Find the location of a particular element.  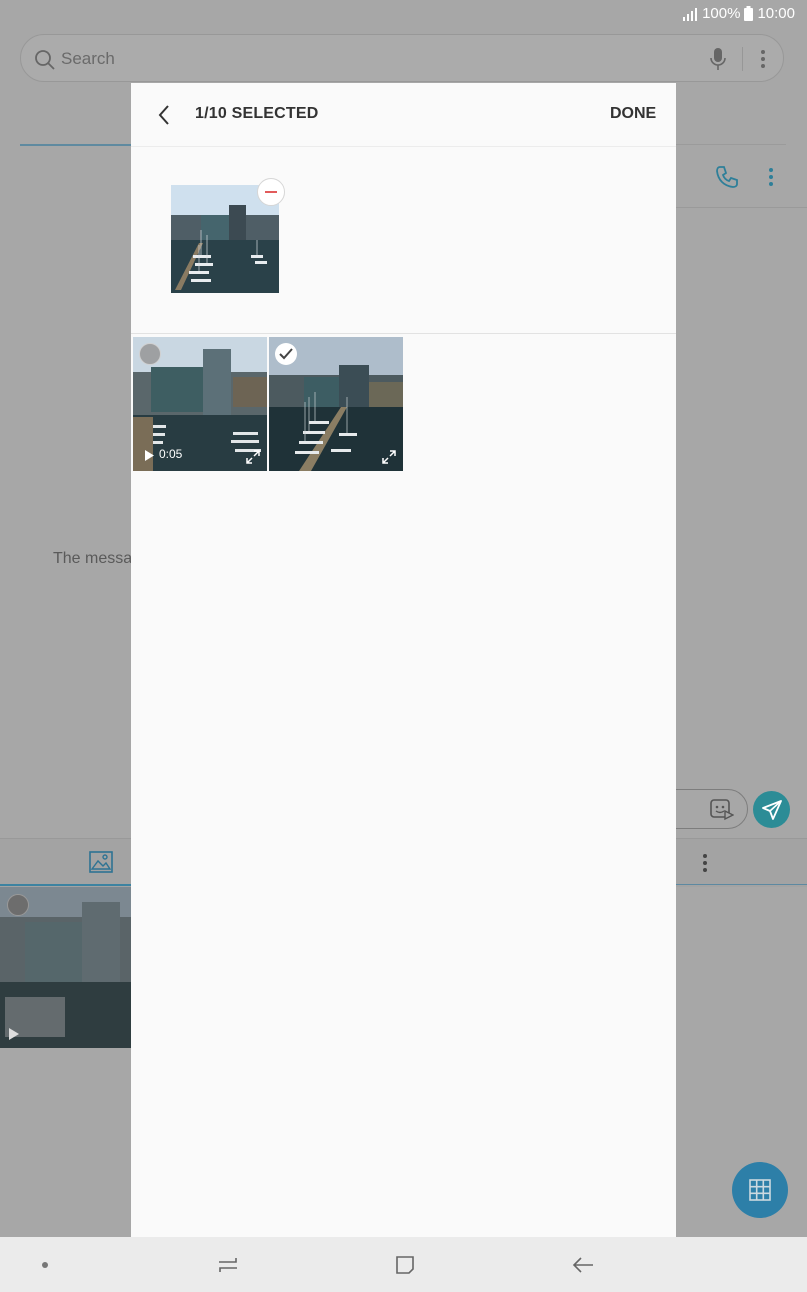

back-icon is located at coordinates (583, 1265).